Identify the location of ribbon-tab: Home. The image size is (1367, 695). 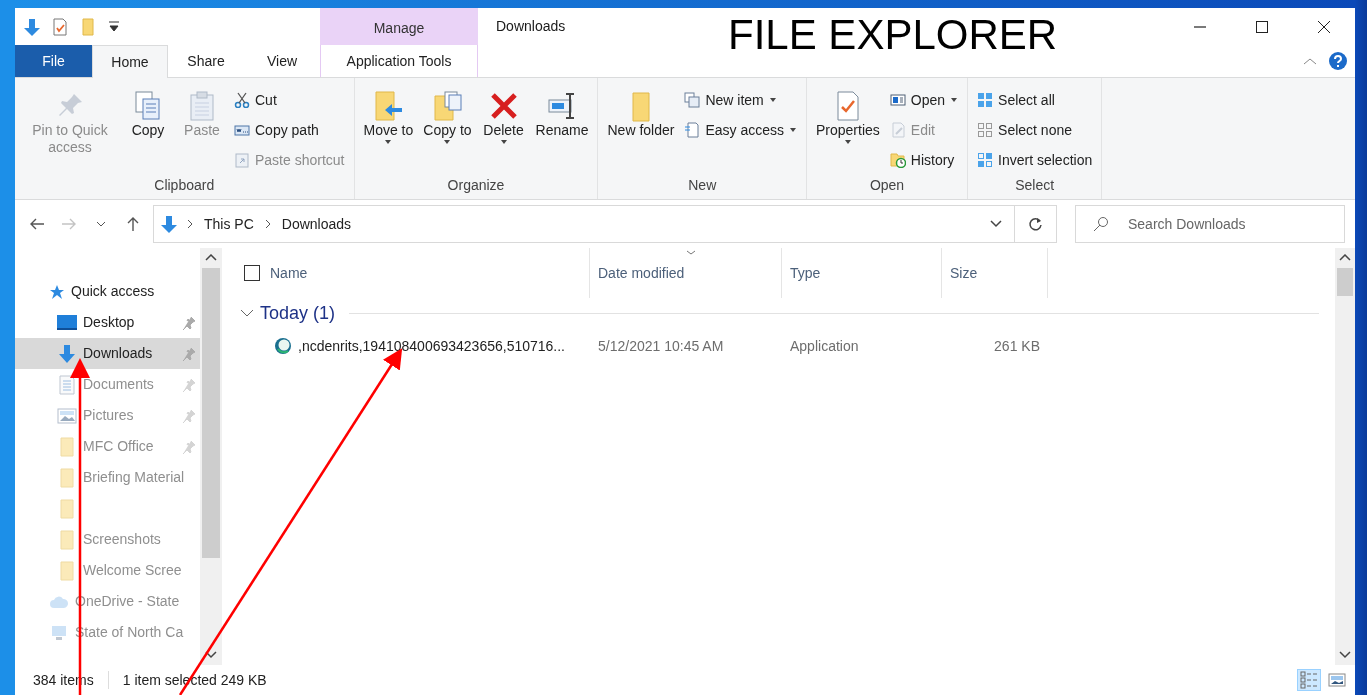
(130, 61).